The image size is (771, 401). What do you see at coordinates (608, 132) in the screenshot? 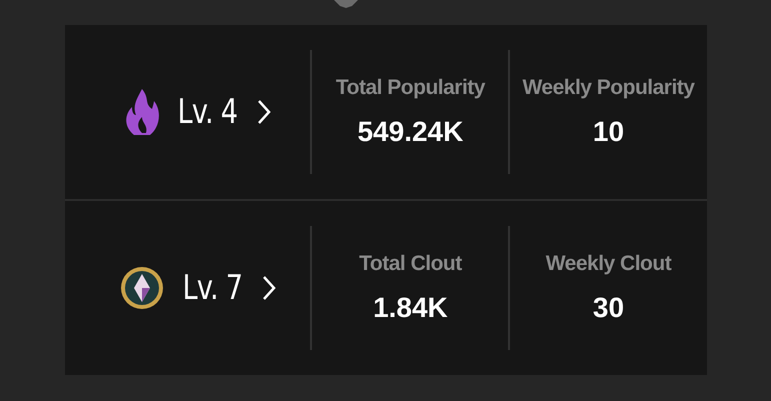
I see `stat-value: 10` at bounding box center [608, 132].